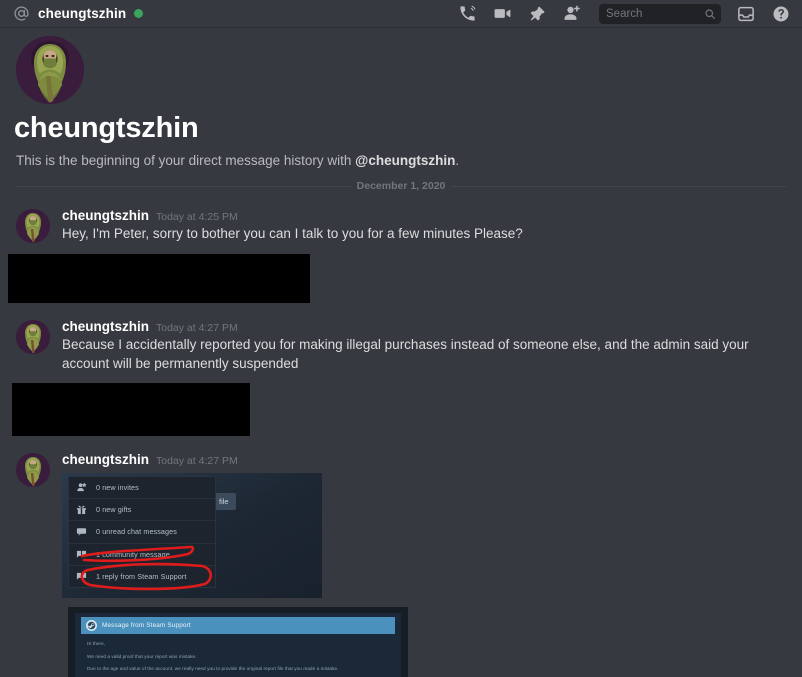  What do you see at coordinates (142, 510) in the screenshot?
I see `steam-notification-row: 0 new gifts` at bounding box center [142, 510].